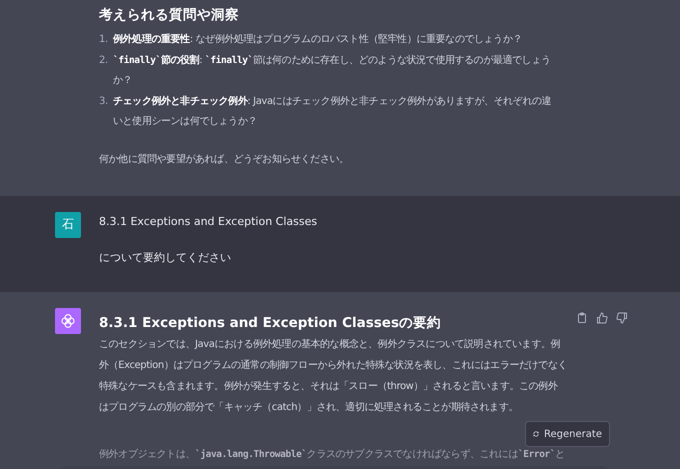 Image resolution: width=680 pixels, height=469 pixels. What do you see at coordinates (104, 40) in the screenshot?
I see `list-number: 1.` at bounding box center [104, 40].